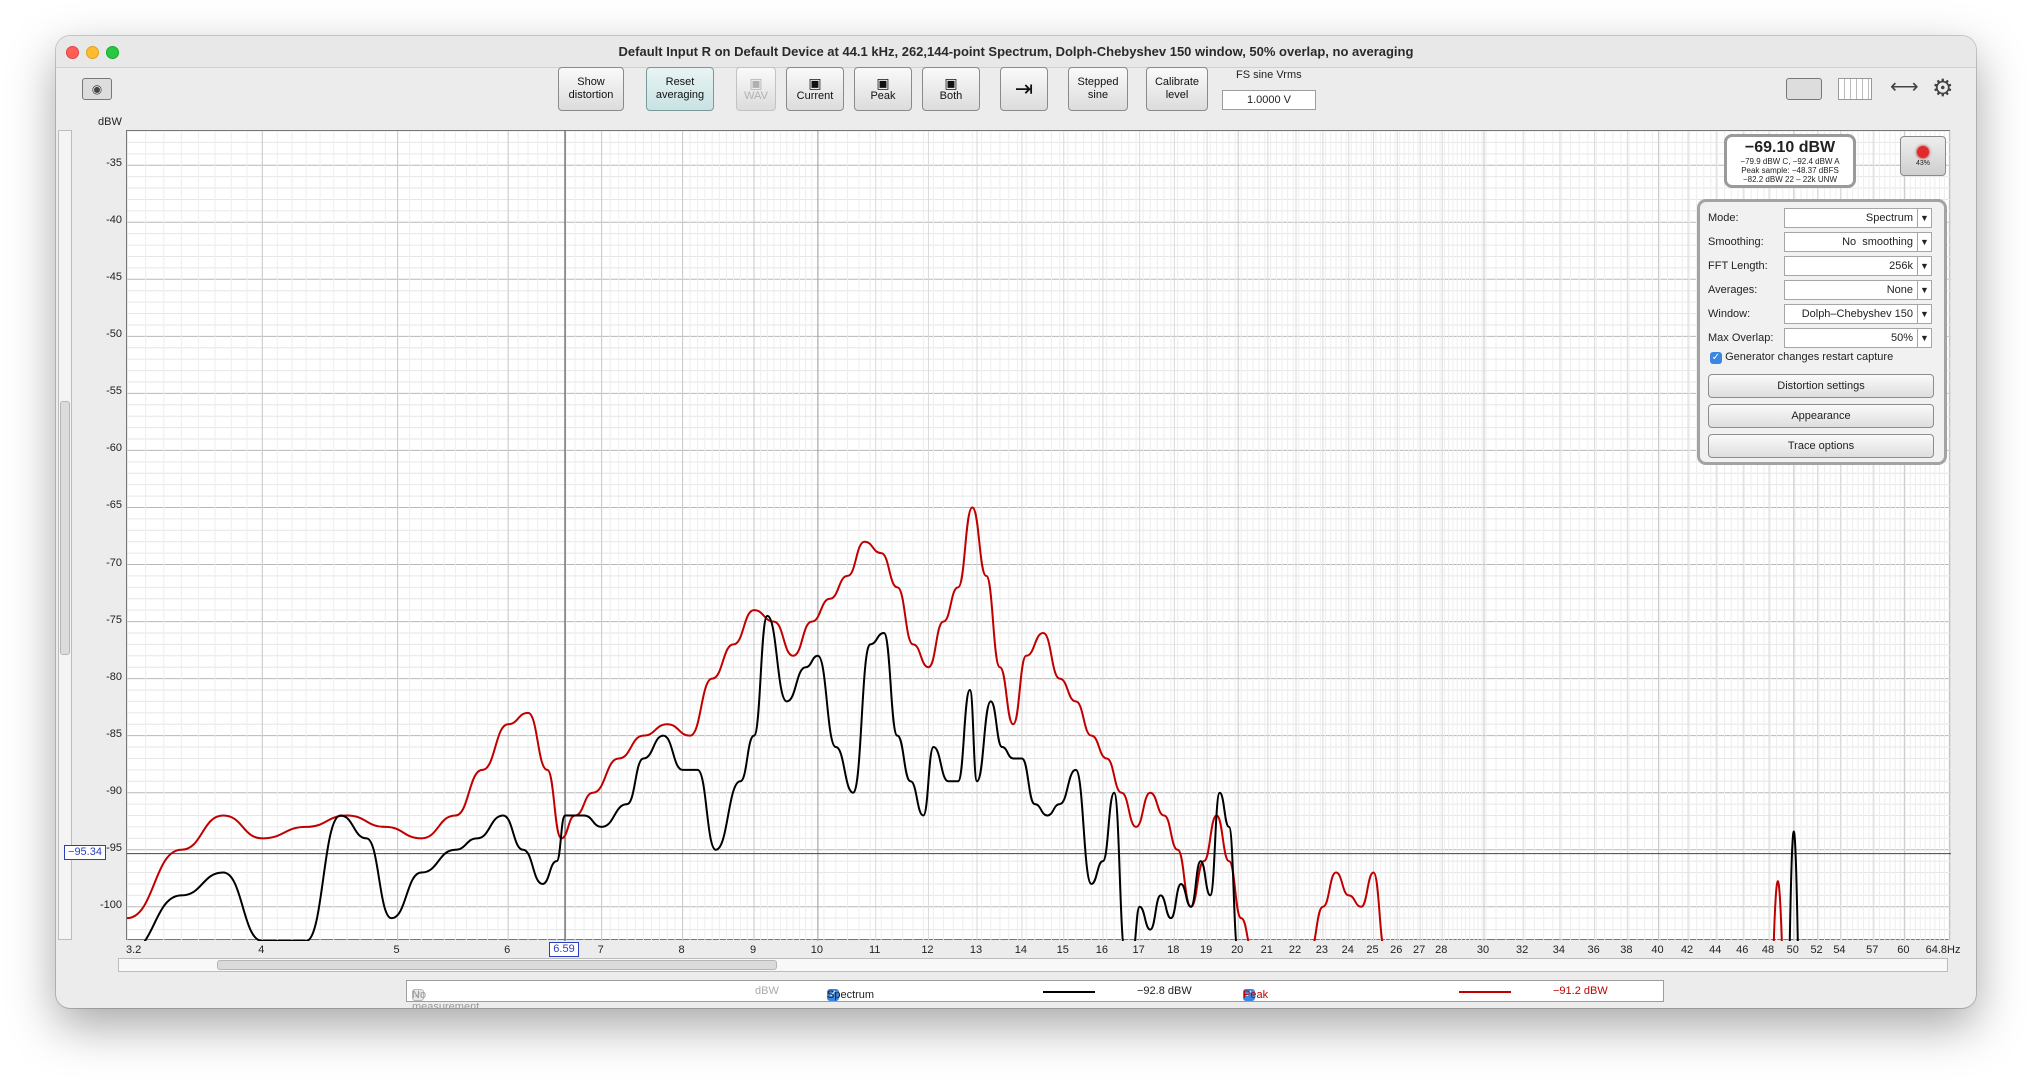 This screenshot has height=1082, width=2032. I want to click on reset-averaging-label-1: Reset, so click(680, 82).